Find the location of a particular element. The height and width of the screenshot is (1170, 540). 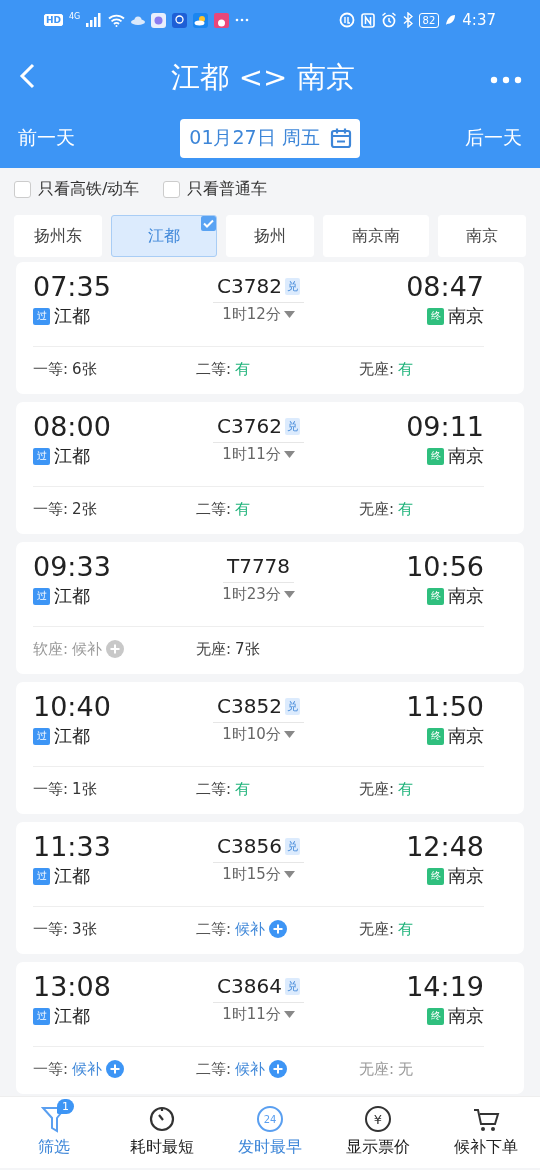

hd-indicator: HD is located at coordinates (53, 20).